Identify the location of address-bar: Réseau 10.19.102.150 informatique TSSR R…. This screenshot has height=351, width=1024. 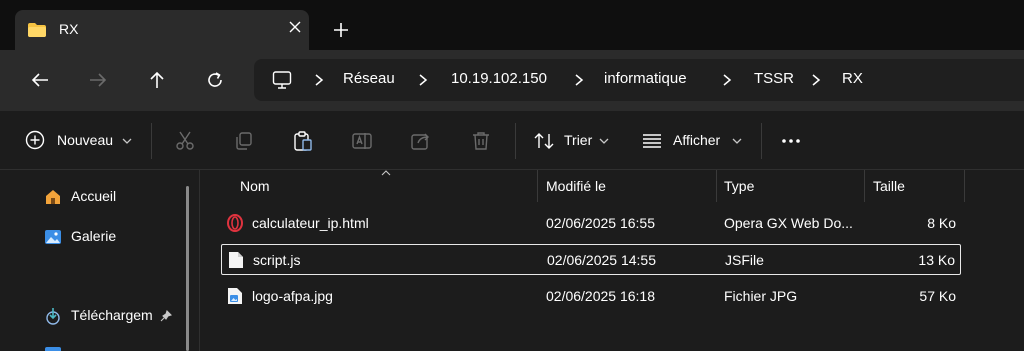
(639, 80).